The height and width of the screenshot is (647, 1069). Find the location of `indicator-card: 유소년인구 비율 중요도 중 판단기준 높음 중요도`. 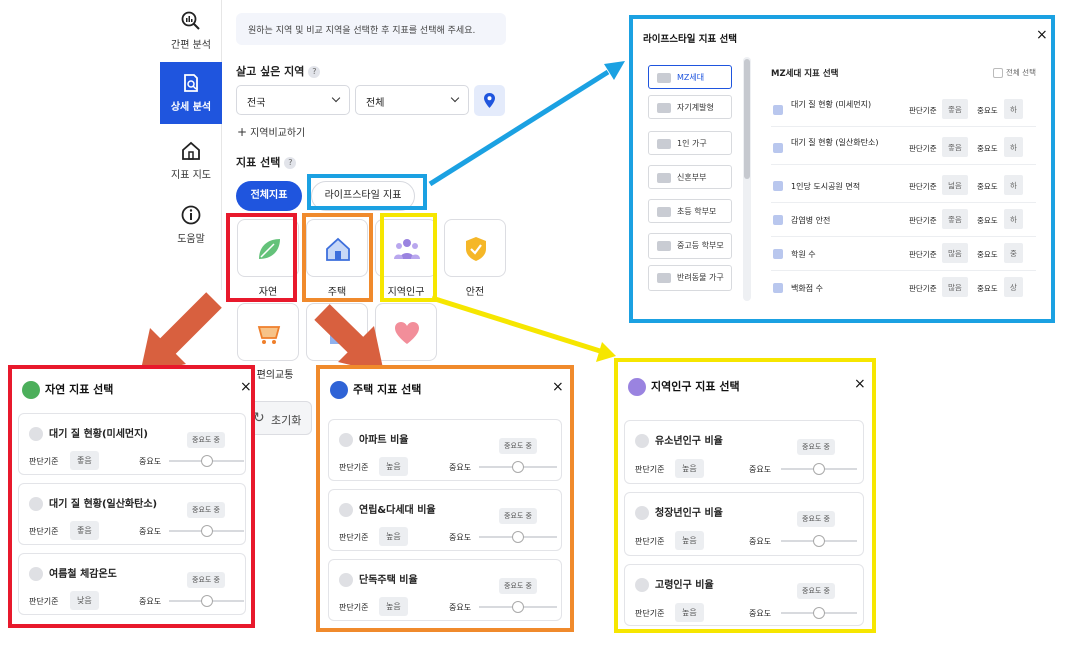

indicator-card: 유소년인구 비율 중요도 중 판단기준 높음 중요도 is located at coordinates (744, 452).